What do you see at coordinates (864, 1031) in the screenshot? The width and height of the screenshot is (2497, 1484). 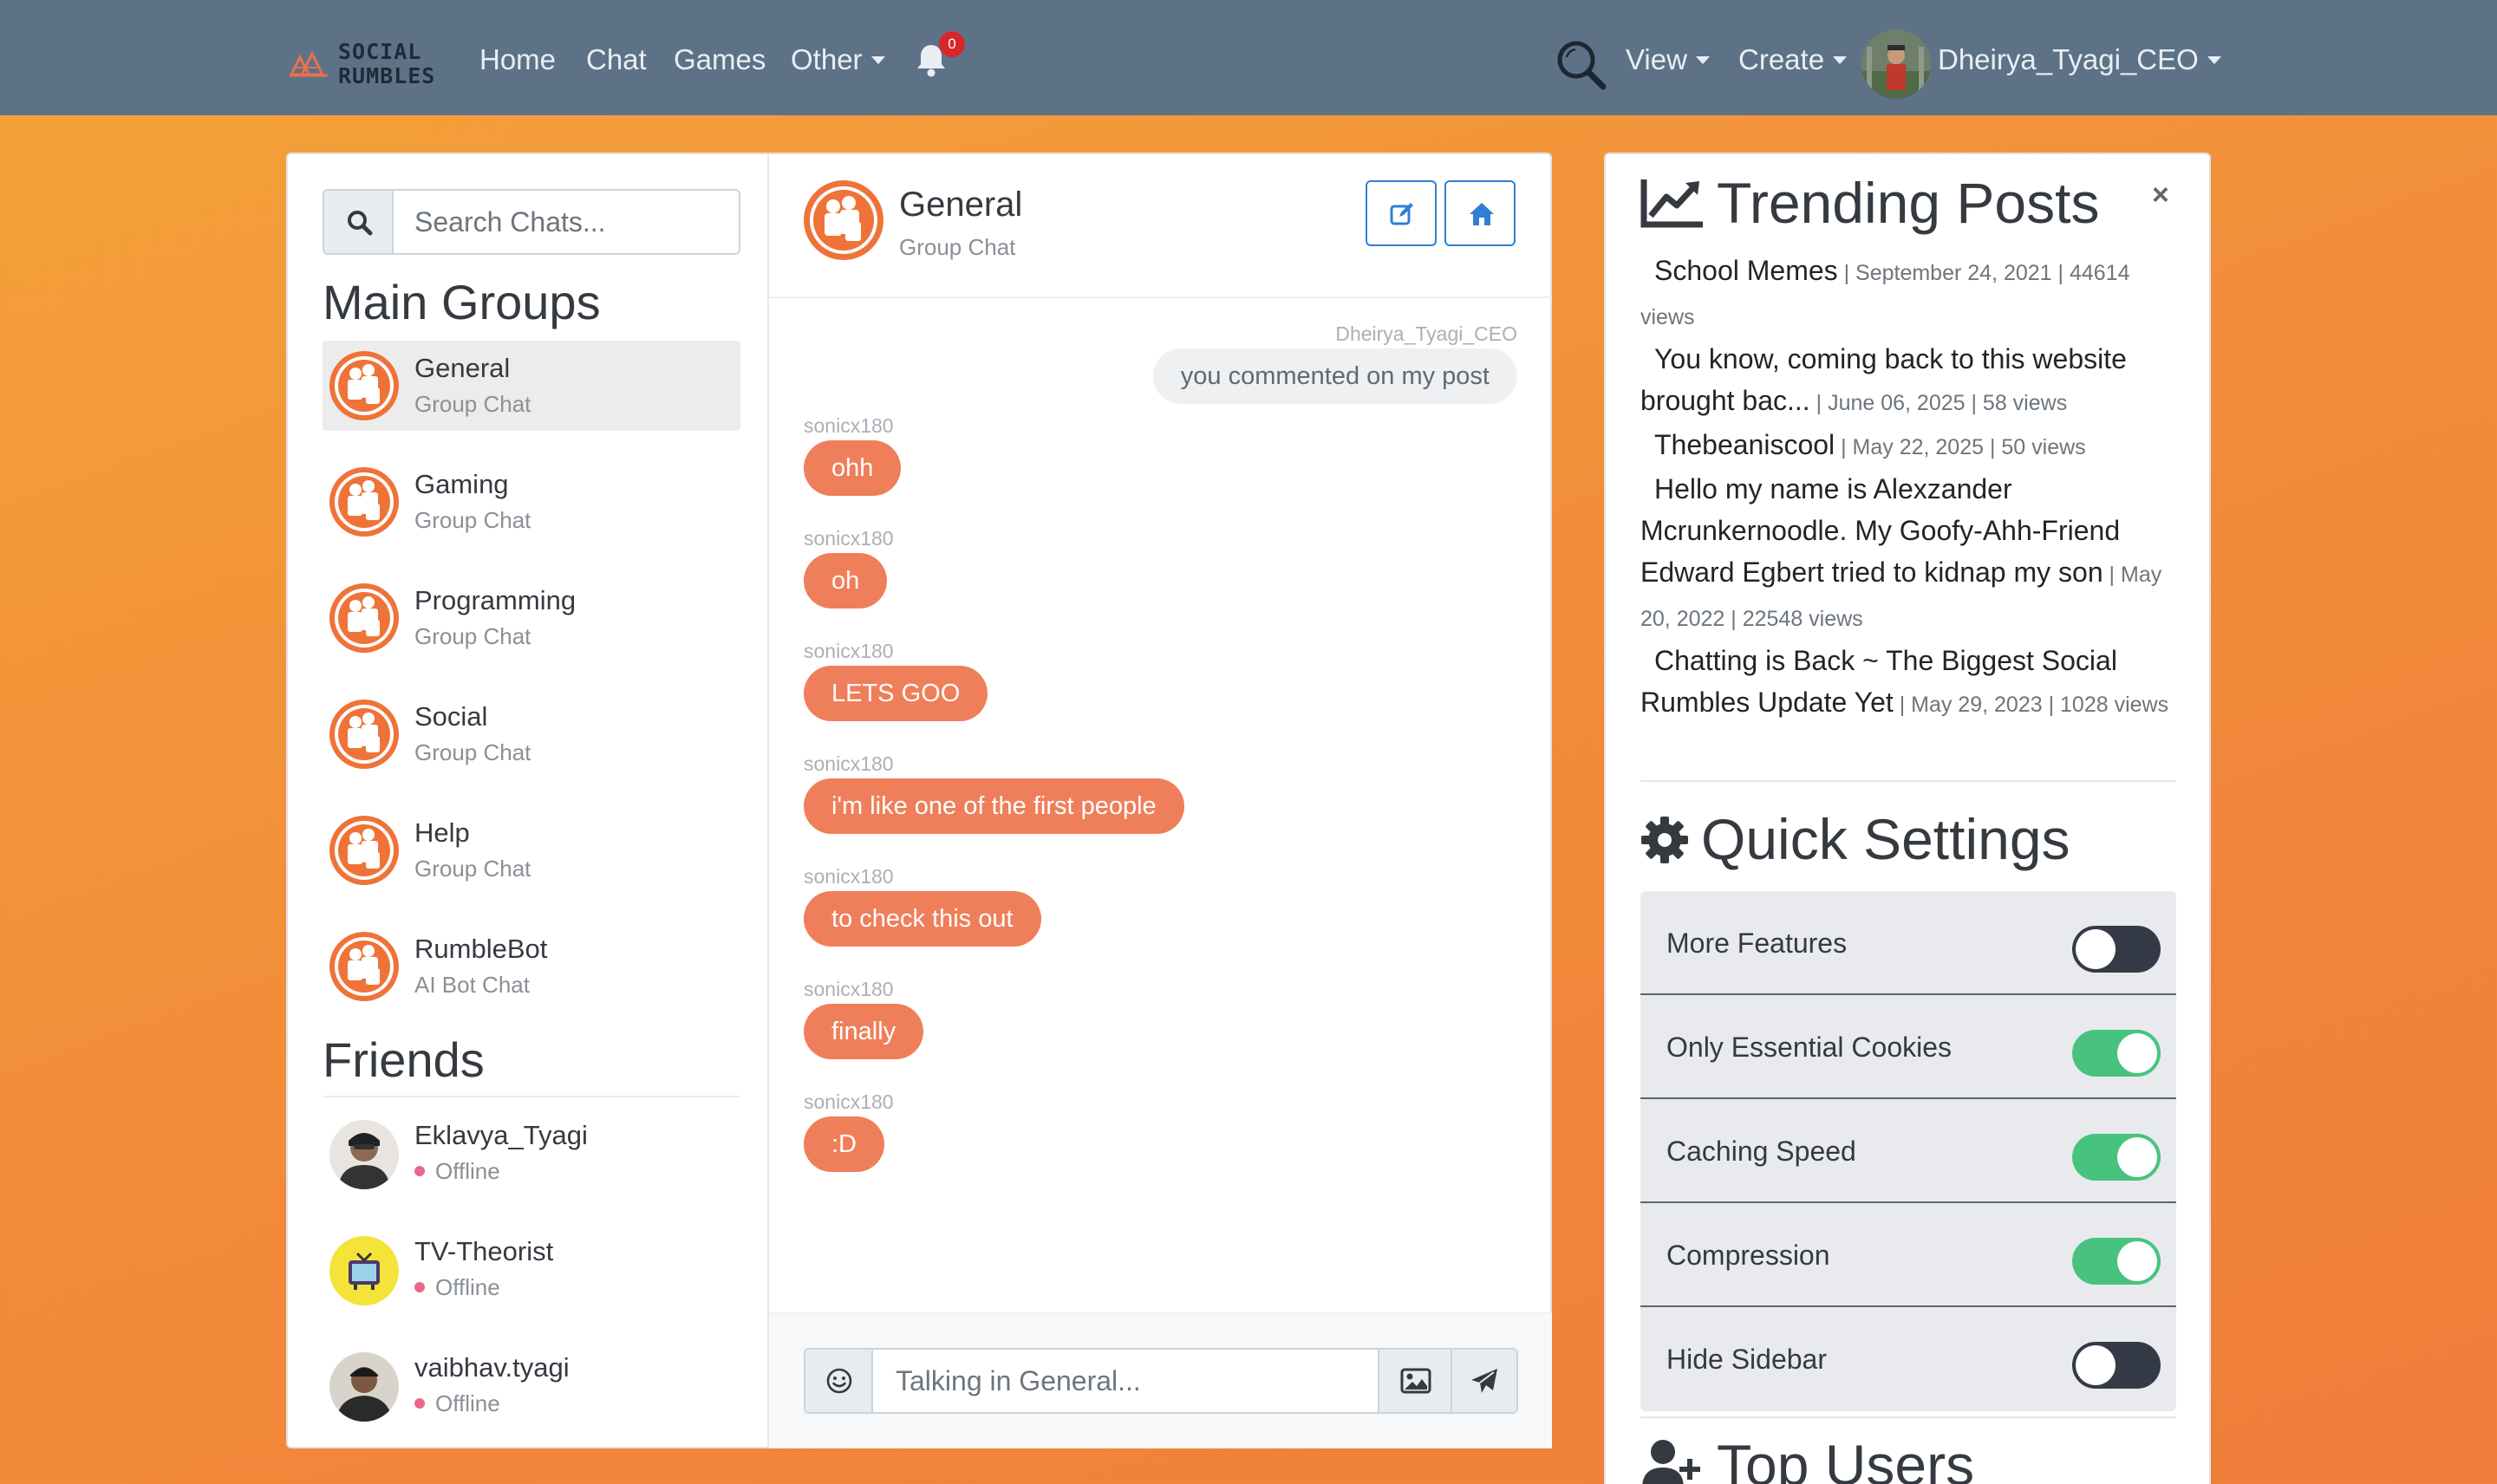 I see `received-message-bubble: finally` at bounding box center [864, 1031].